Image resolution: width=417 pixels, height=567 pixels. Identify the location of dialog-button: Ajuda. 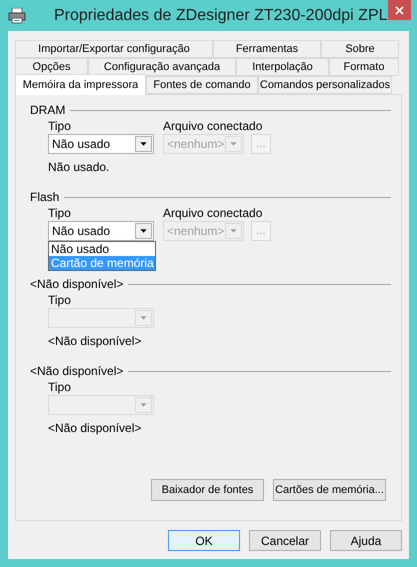
(366, 540).